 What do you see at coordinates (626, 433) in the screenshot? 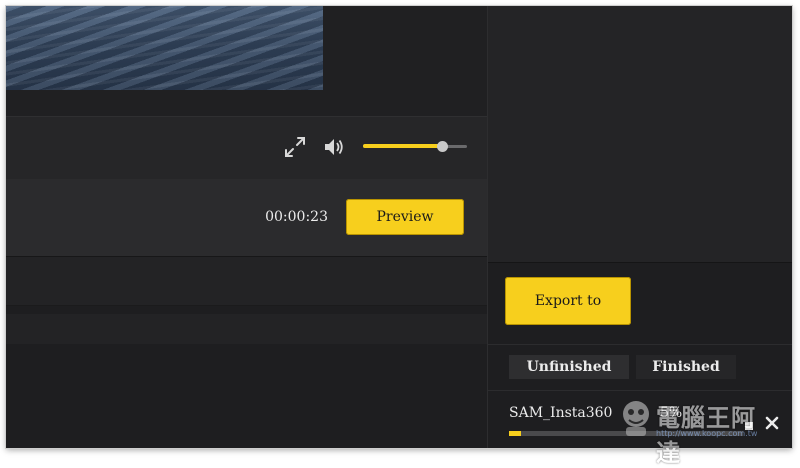
I see `task-progress-bar` at bounding box center [626, 433].